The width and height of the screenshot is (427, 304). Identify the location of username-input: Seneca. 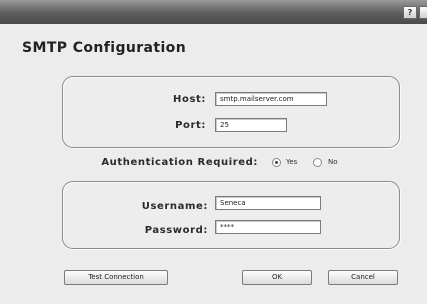
(268, 203).